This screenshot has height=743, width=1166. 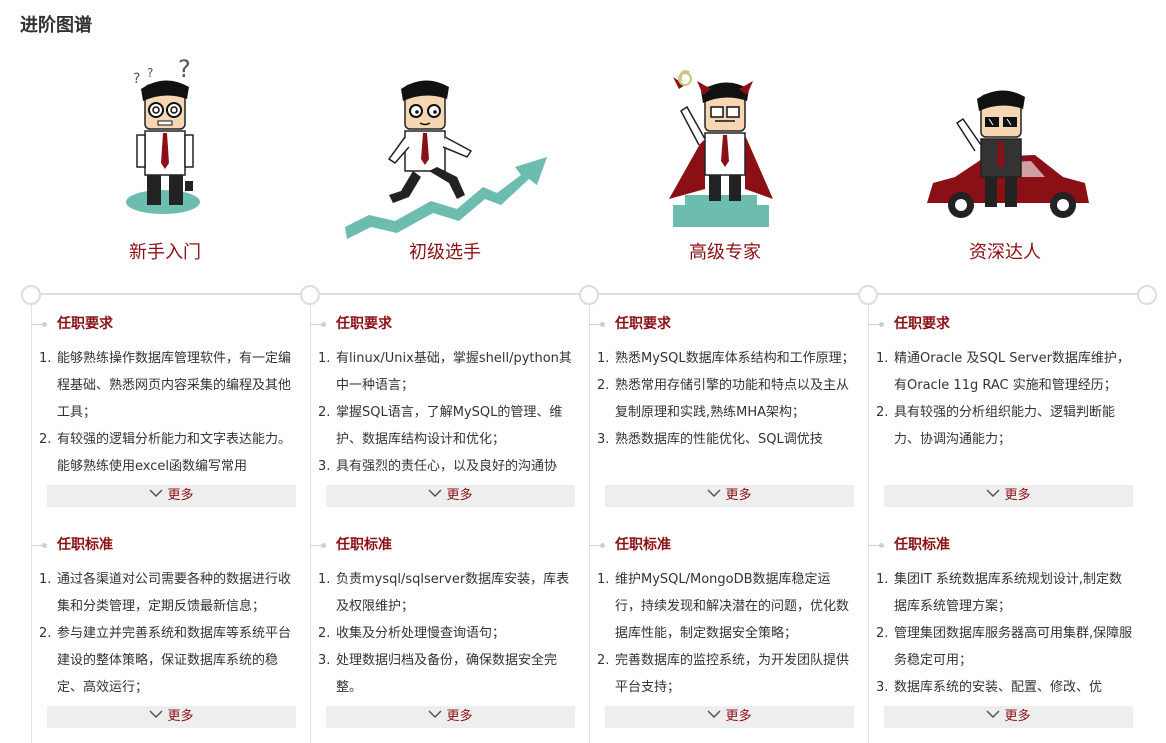 What do you see at coordinates (725, 252) in the screenshot?
I see `stage-name-senior: 高级专家` at bounding box center [725, 252].